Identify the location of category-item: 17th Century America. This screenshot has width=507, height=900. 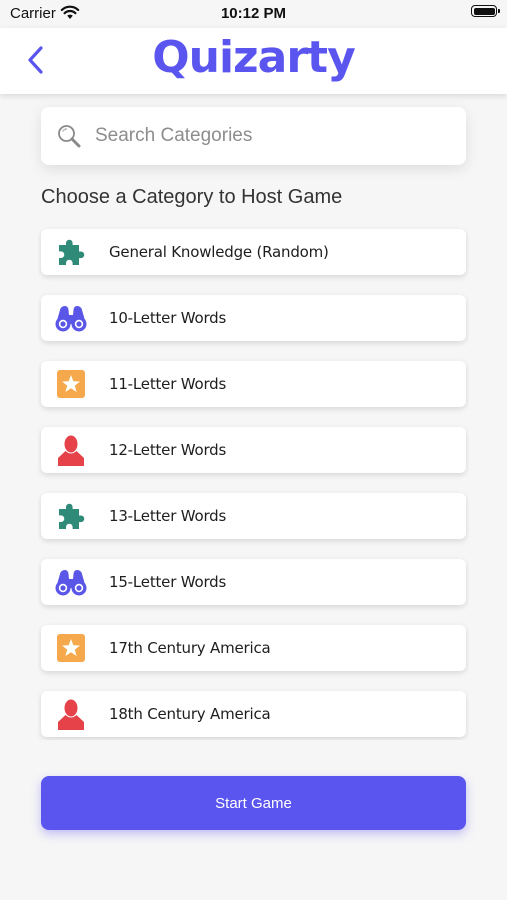
(253, 648).